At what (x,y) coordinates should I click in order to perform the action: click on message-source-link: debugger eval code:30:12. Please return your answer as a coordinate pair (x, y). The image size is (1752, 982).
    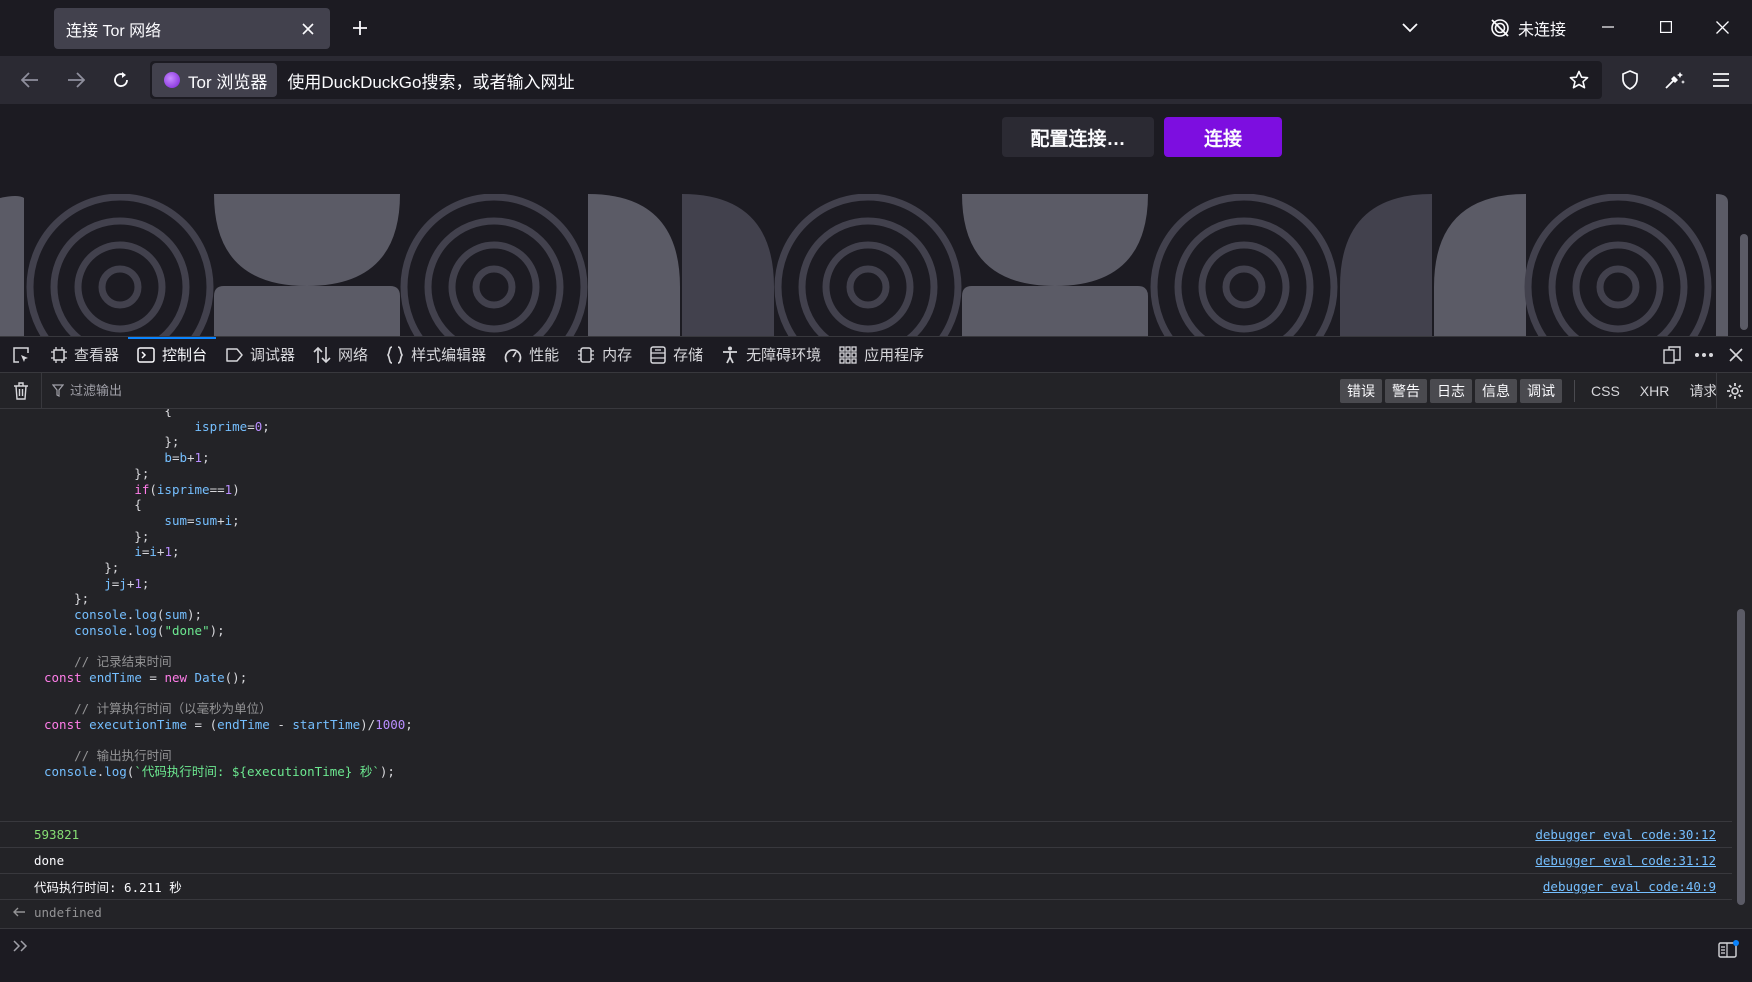
    Looking at the image, I should click on (1625, 834).